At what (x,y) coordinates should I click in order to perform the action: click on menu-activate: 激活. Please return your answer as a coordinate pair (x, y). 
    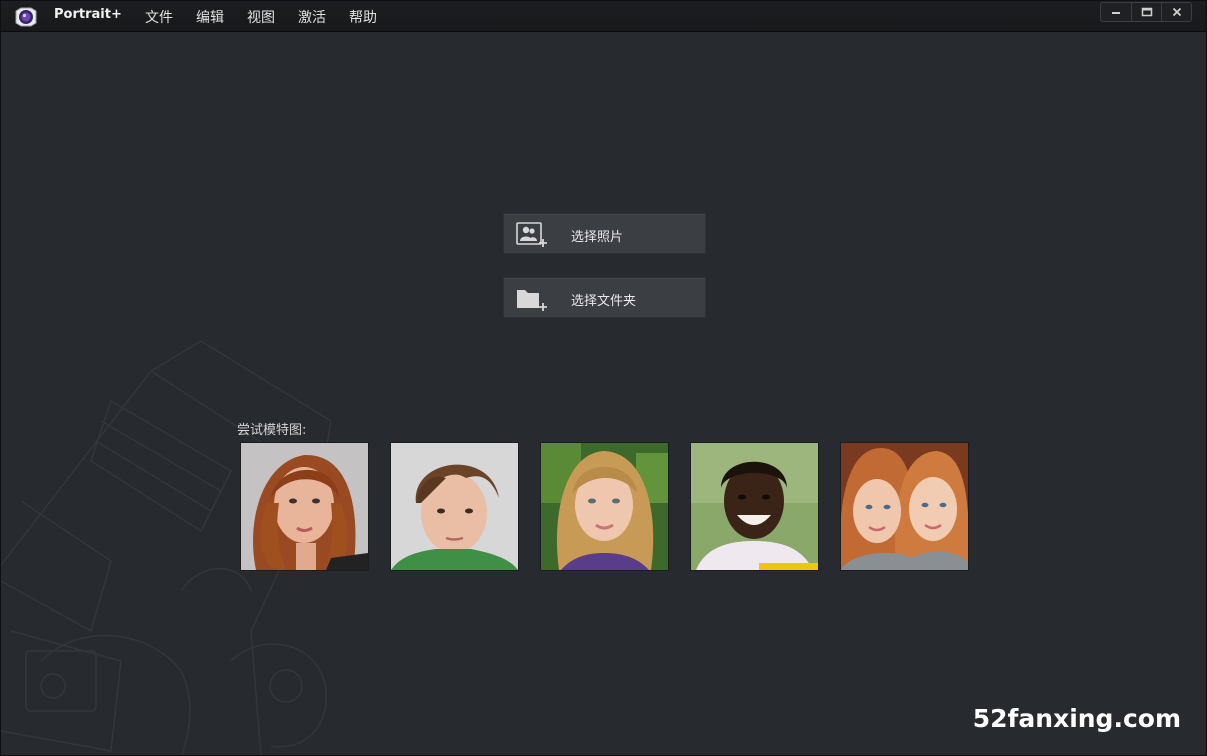
    Looking at the image, I should click on (312, 17).